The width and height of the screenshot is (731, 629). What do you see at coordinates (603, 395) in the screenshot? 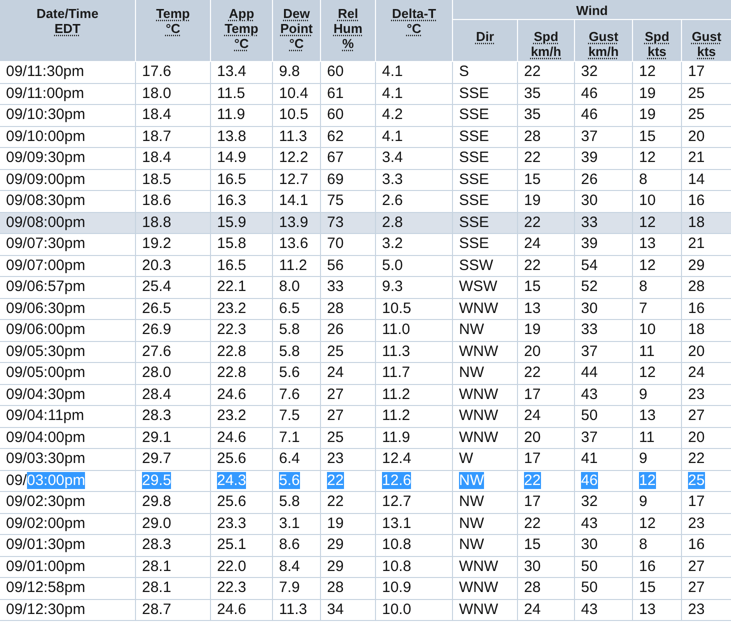
I see `table-cell: 43` at bounding box center [603, 395].